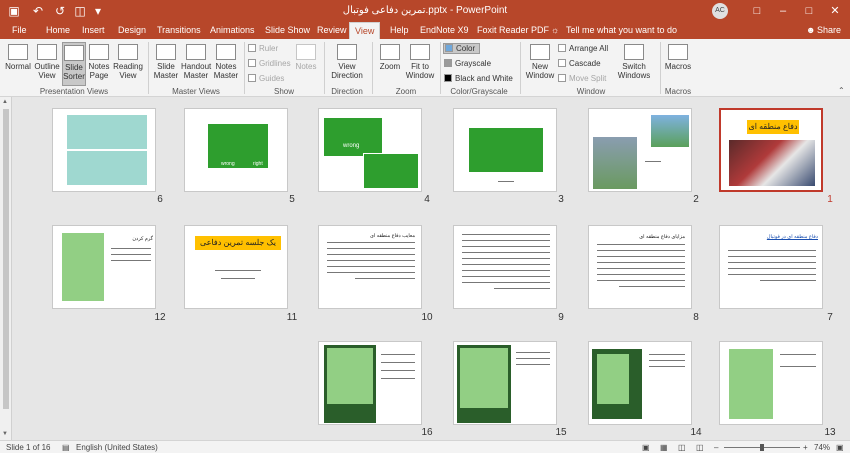 Image resolution: width=850 pixels, height=453 pixels. I want to click on tab-transitions: Transitions, so click(179, 30).